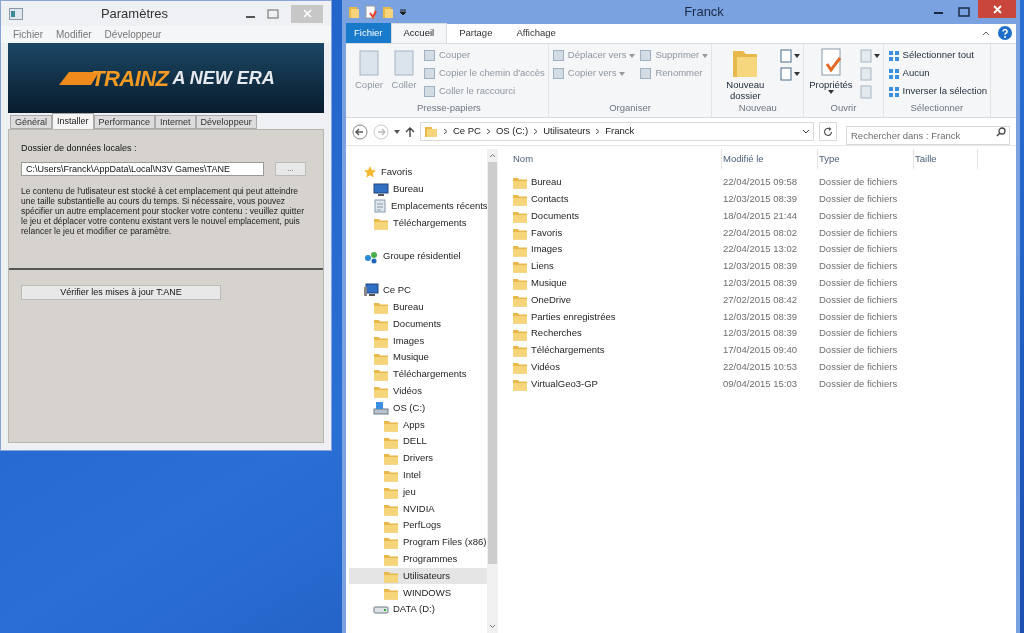 This screenshot has height=633, width=1024. Describe the element at coordinates (73, 121) in the screenshot. I see `tab: Installer` at that location.